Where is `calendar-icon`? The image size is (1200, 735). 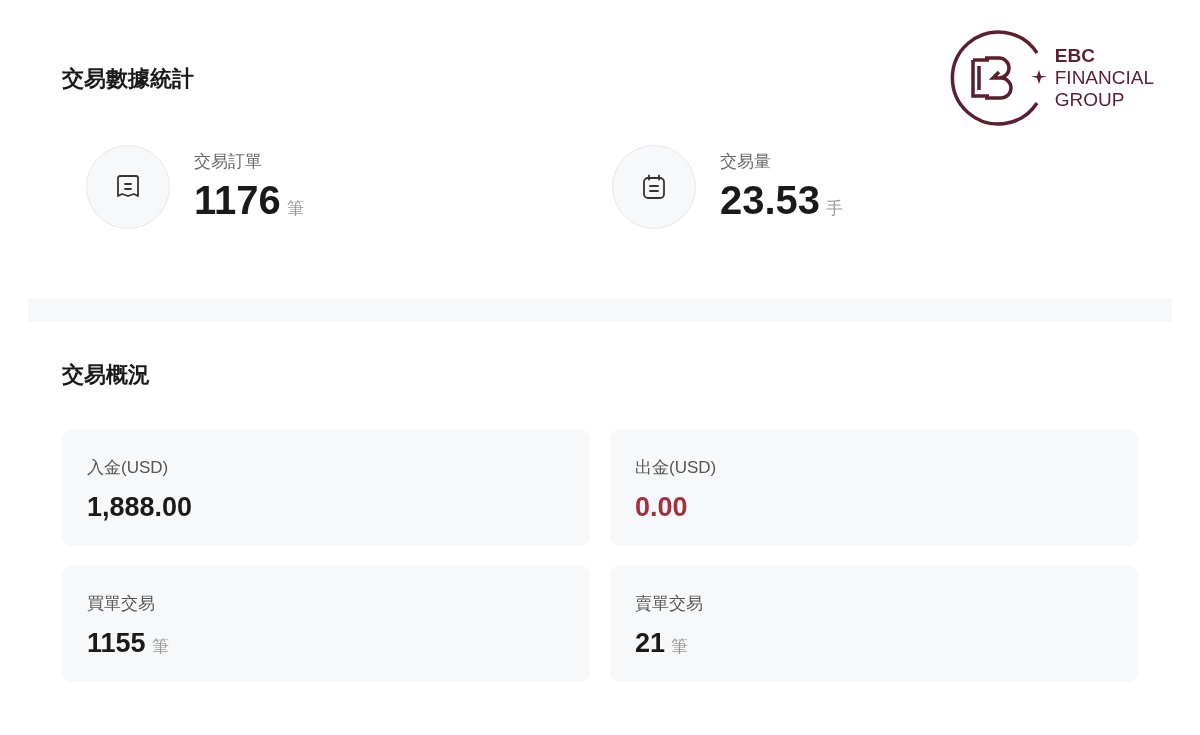
calendar-icon is located at coordinates (654, 187).